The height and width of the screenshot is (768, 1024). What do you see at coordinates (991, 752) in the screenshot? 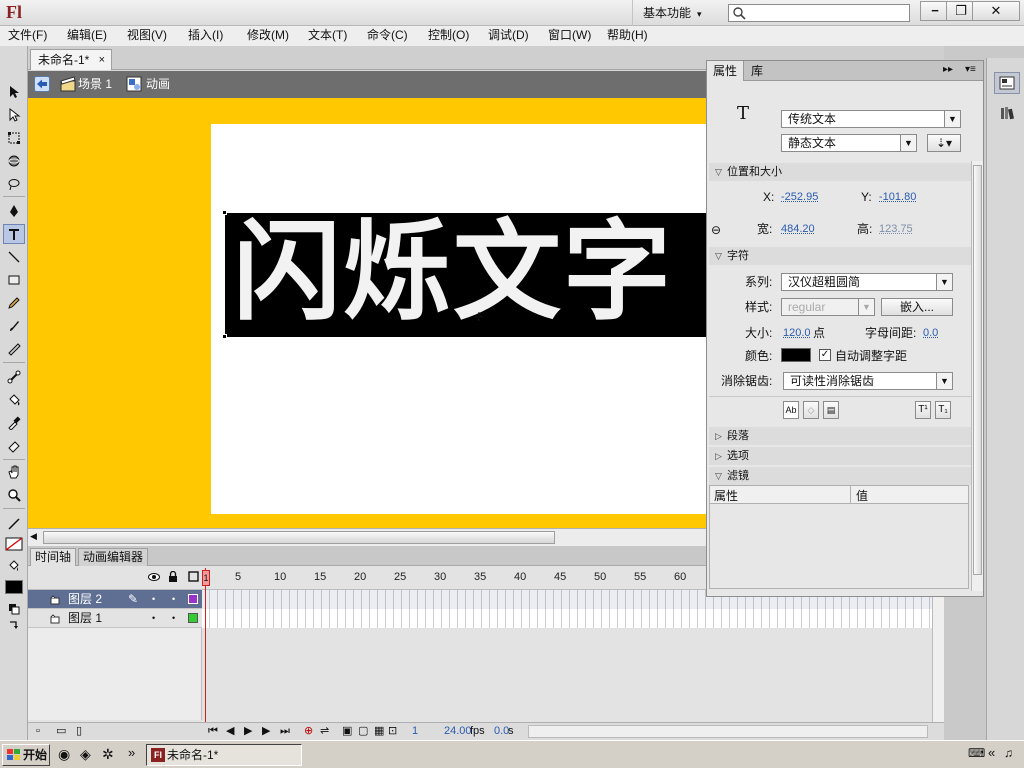
I see `tray-expand-icon: «` at bounding box center [991, 752].